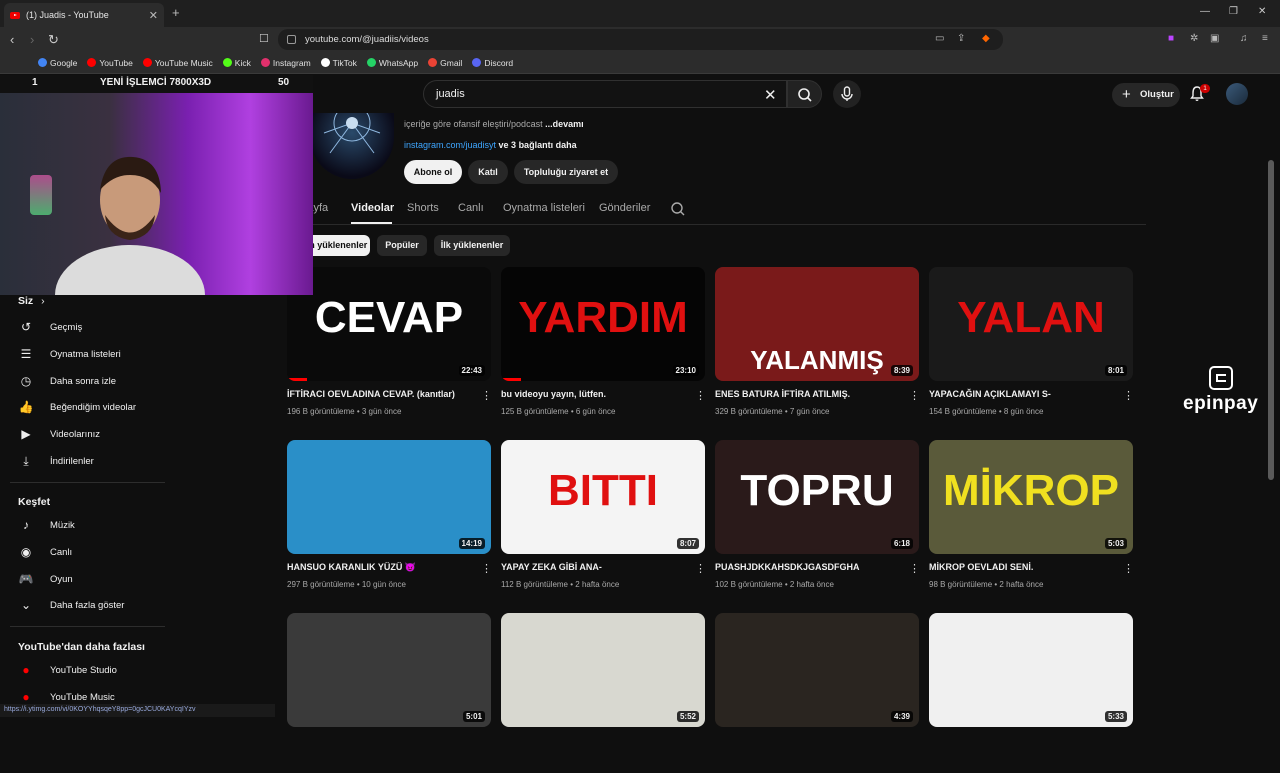  I want to click on video-title: YAPAY ZEKA GİBİ ANA-, so click(551, 567).